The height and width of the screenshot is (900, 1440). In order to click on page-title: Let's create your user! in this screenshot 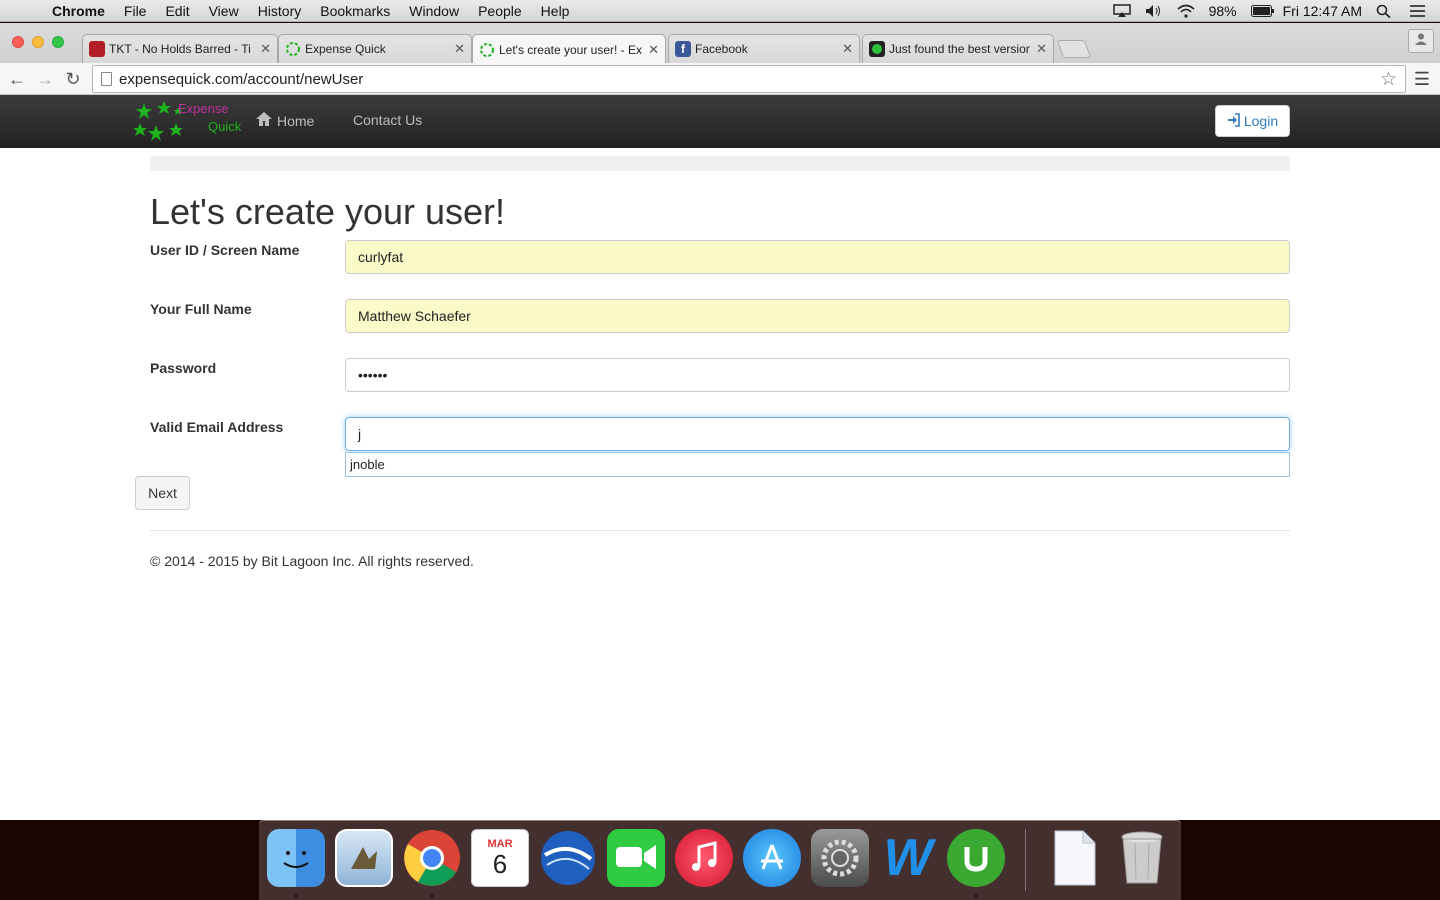, I will do `click(328, 211)`.